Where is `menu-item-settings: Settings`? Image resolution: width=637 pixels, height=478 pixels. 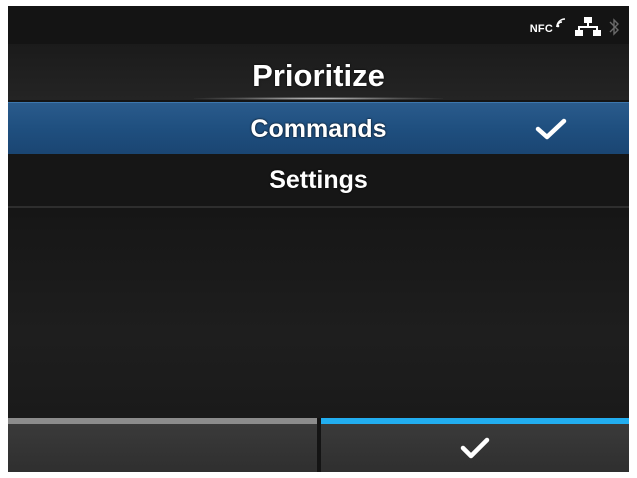
menu-item-settings: Settings is located at coordinates (318, 181).